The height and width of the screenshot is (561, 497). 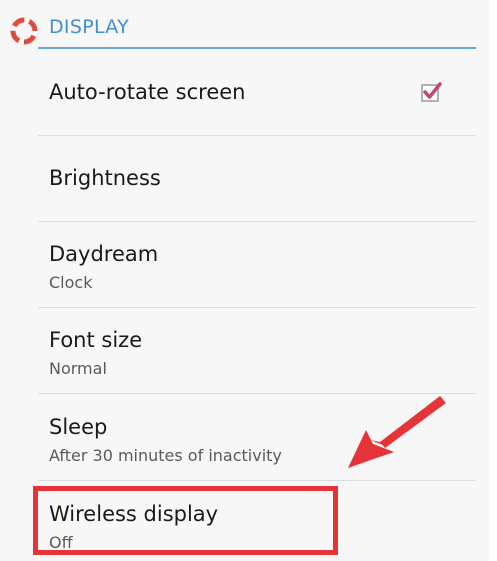 What do you see at coordinates (238, 265) in the screenshot?
I see `setting-daydream: Daydream Clock` at bounding box center [238, 265].